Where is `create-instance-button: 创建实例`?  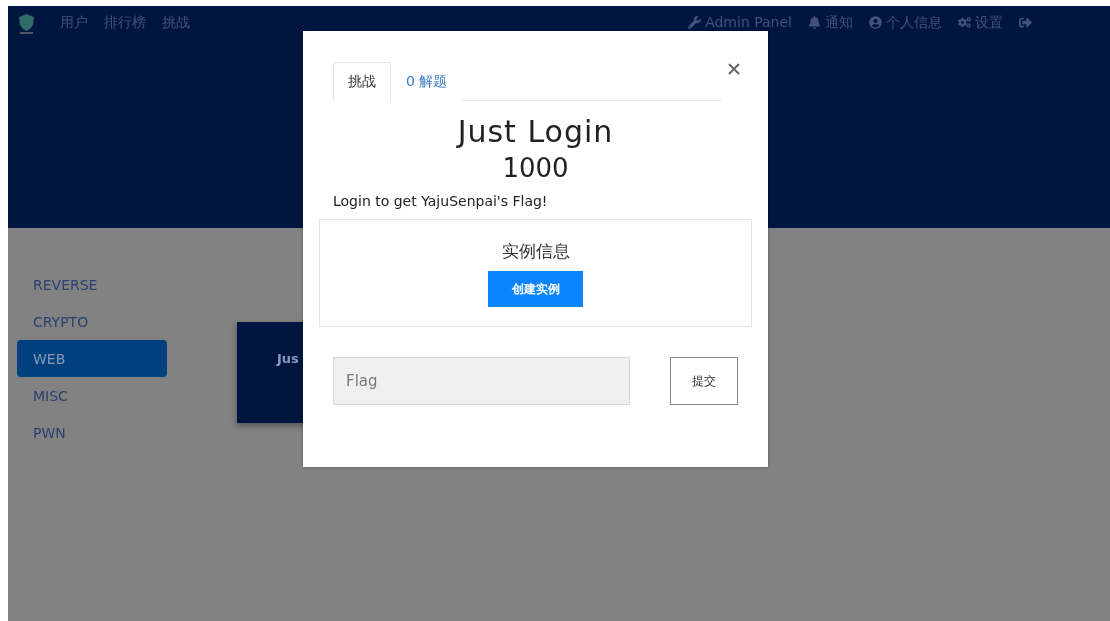
create-instance-button: 创建实例 is located at coordinates (535, 289).